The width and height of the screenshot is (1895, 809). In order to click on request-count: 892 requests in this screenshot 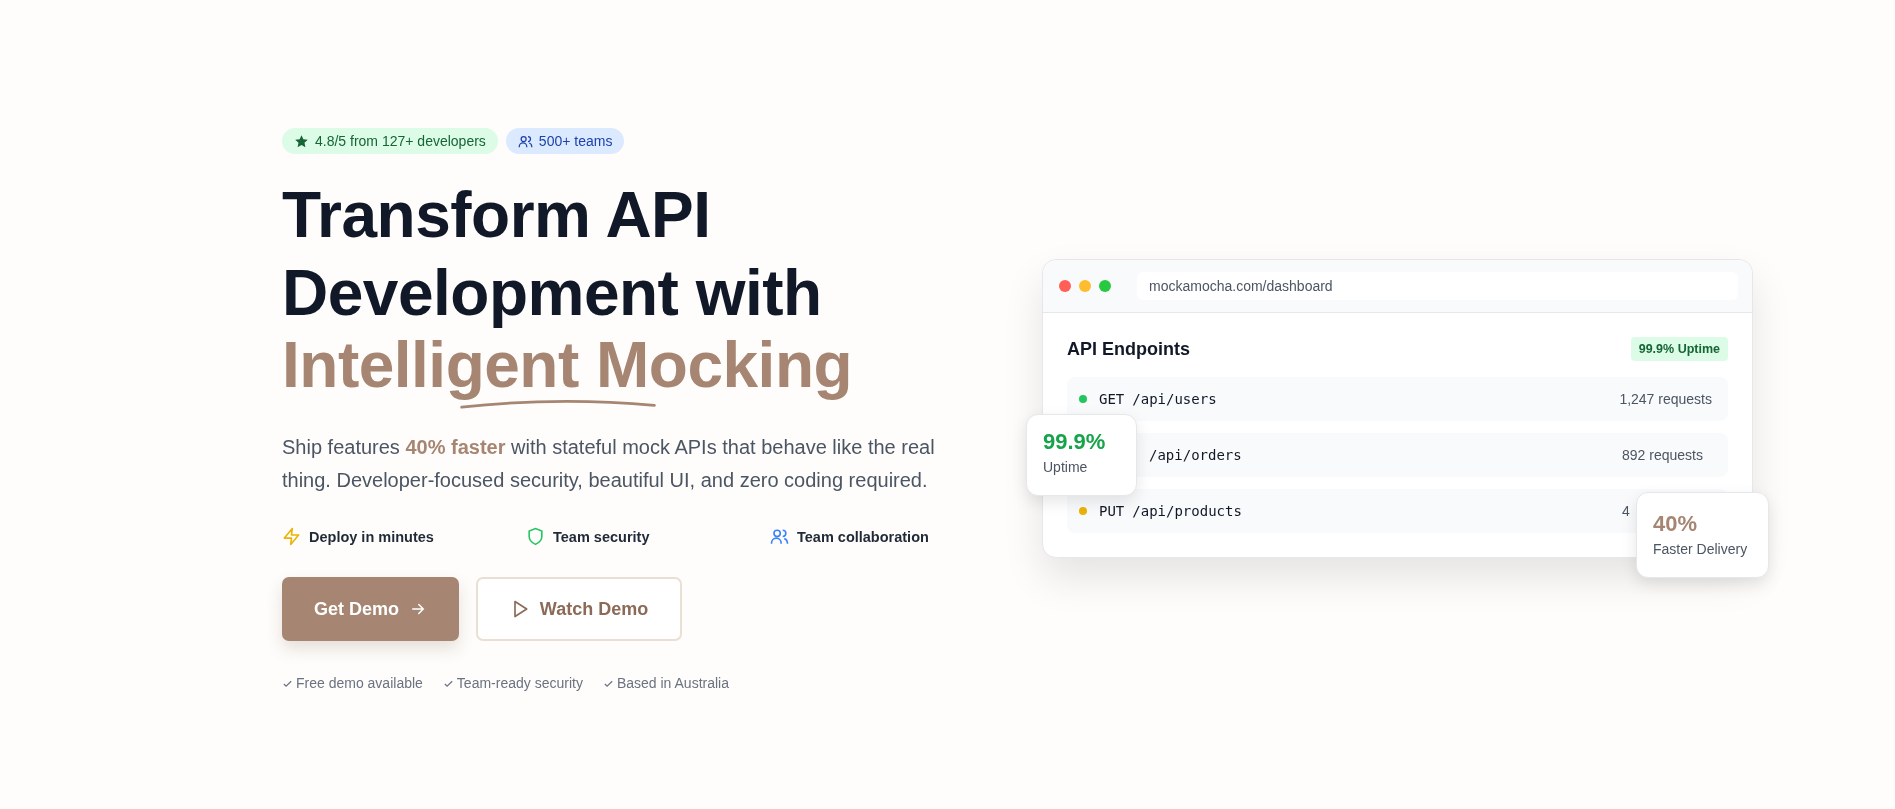, I will do `click(1663, 455)`.